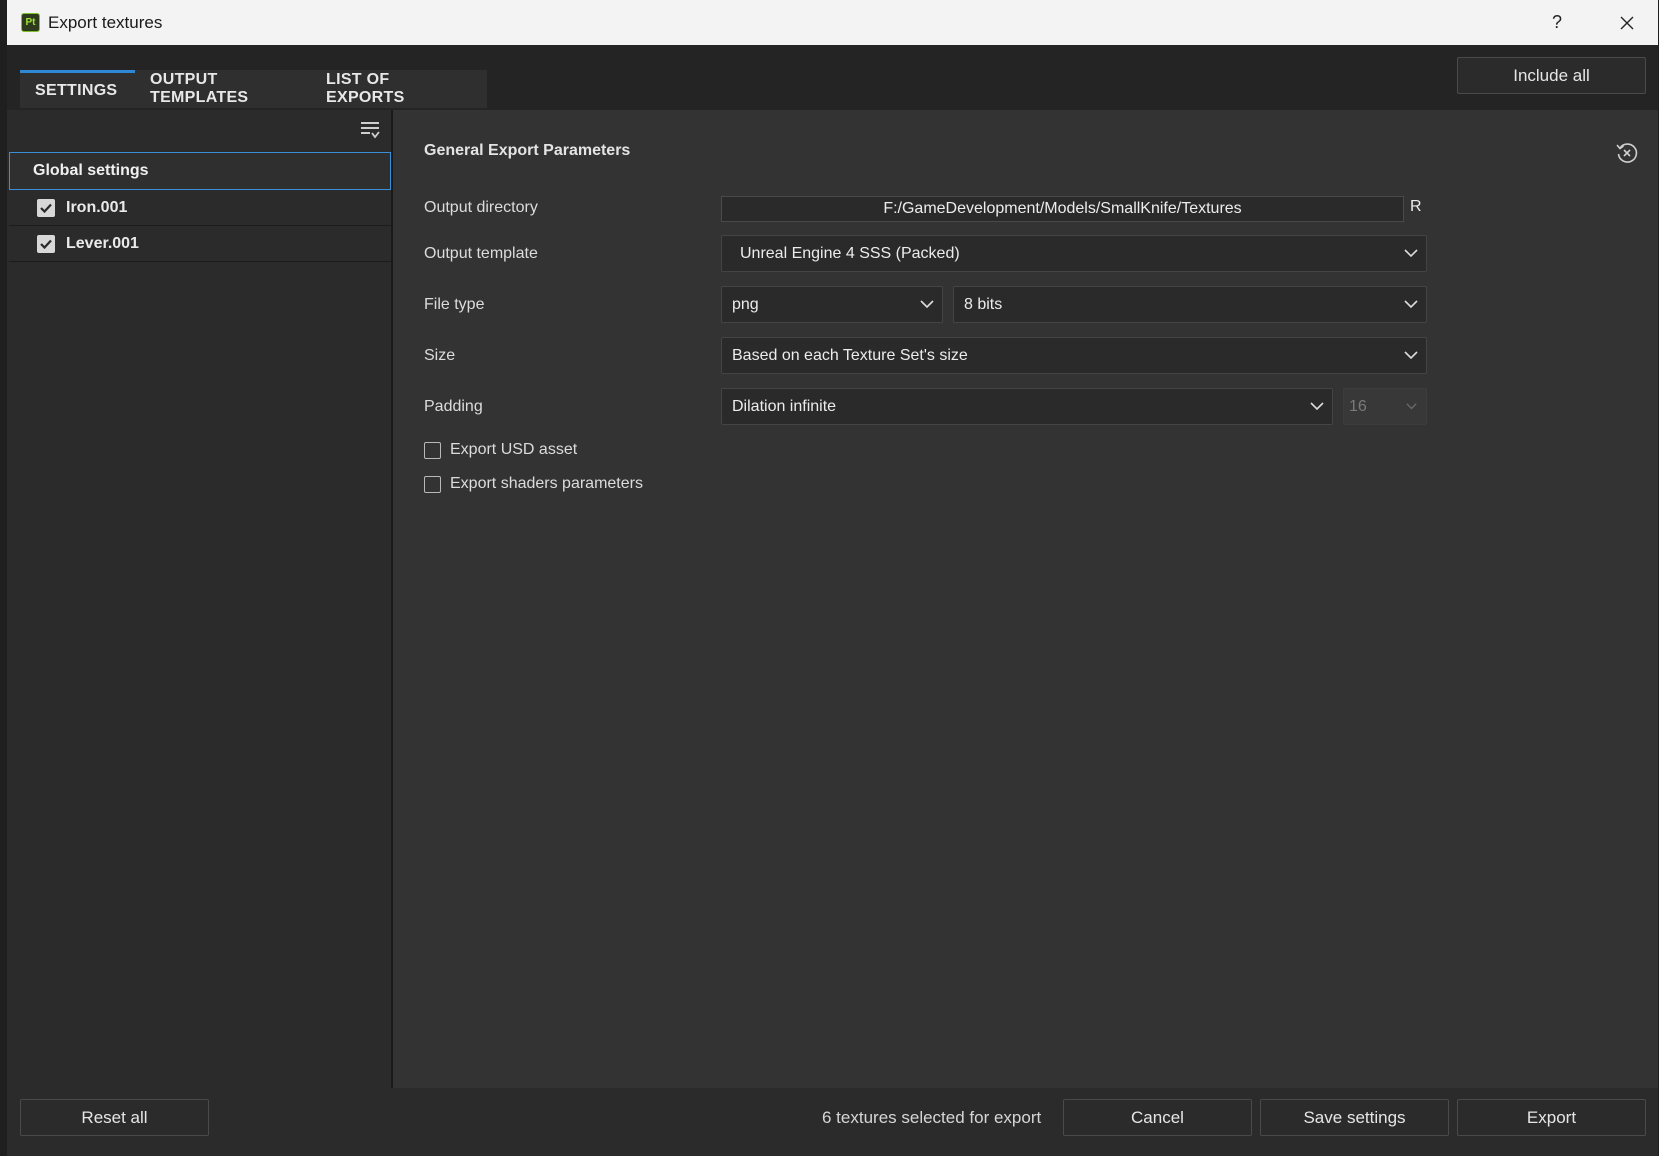  Describe the element at coordinates (832, 304) in the screenshot. I see `file-format-dropdown: png` at that location.